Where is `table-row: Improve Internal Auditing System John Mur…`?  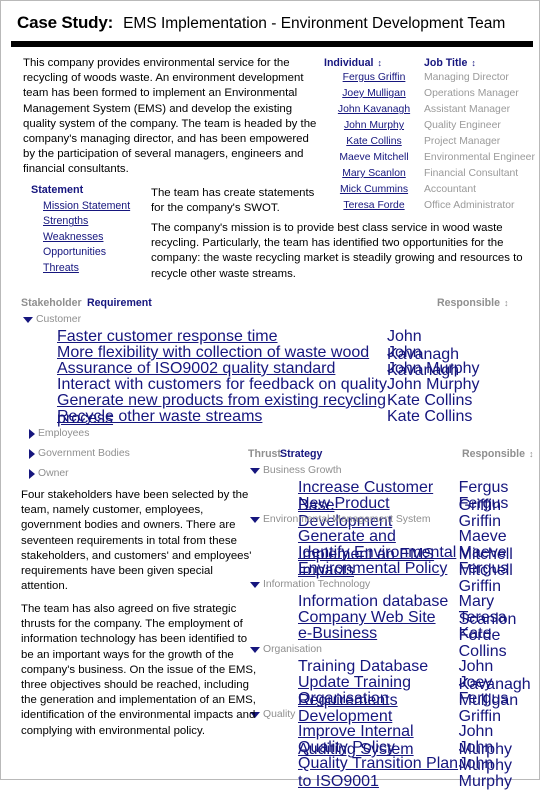 table-row: Improve Internal Auditing System John Mur… is located at coordinates (392, 740).